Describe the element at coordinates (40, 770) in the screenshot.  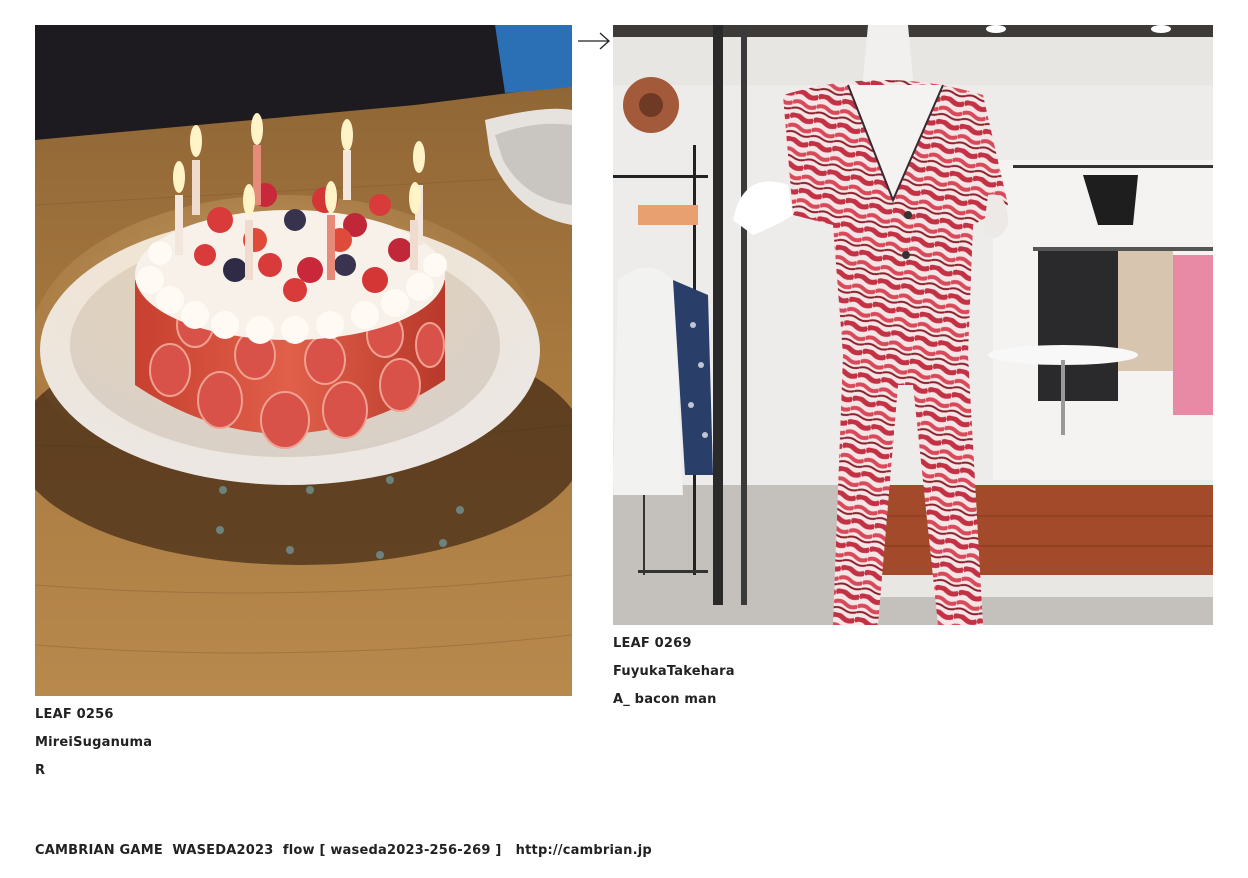
I see `work-title: R` at that location.